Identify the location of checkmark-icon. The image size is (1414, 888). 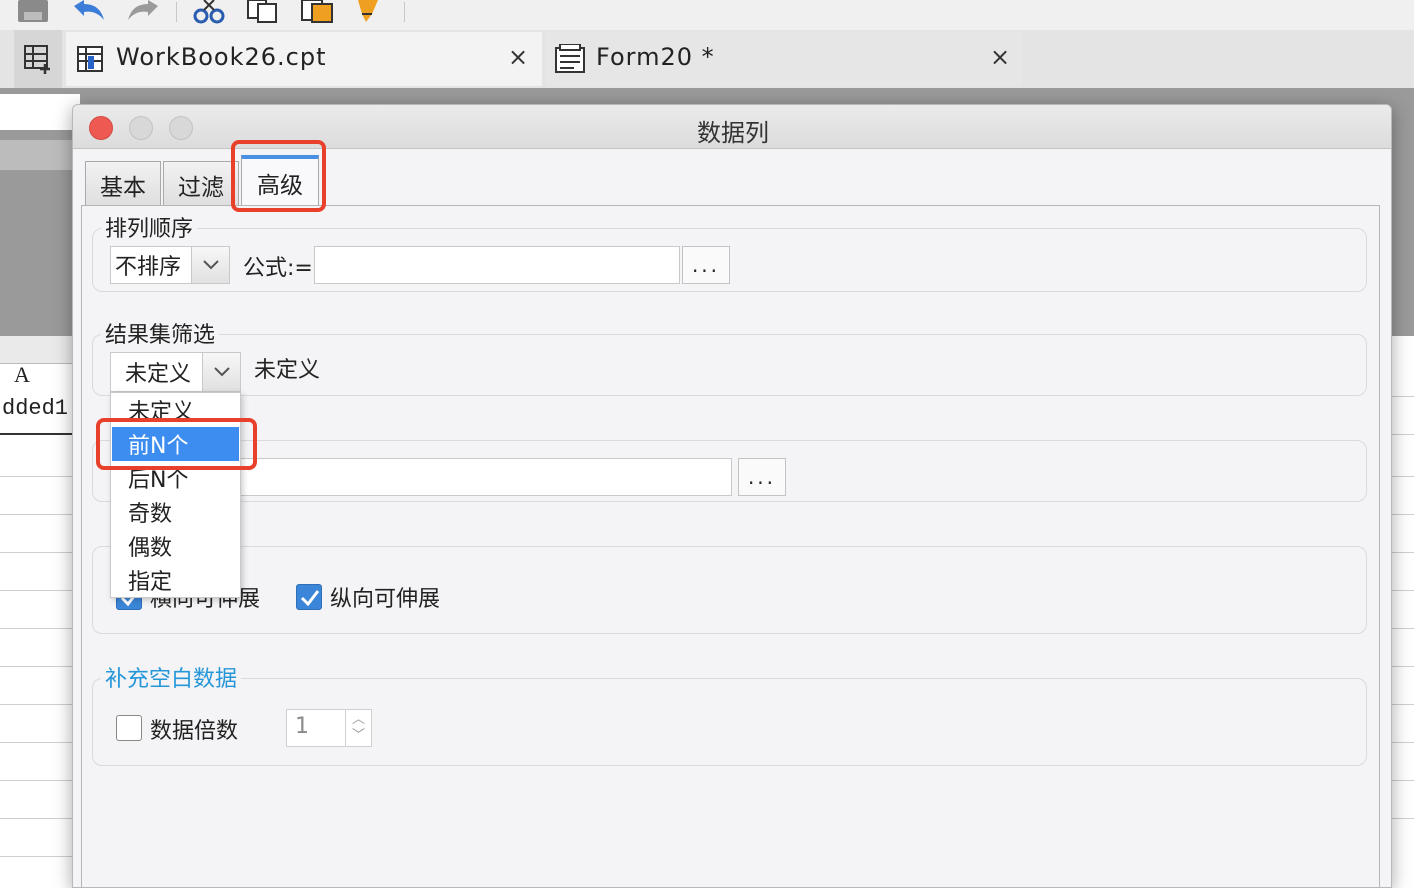
(310, 598).